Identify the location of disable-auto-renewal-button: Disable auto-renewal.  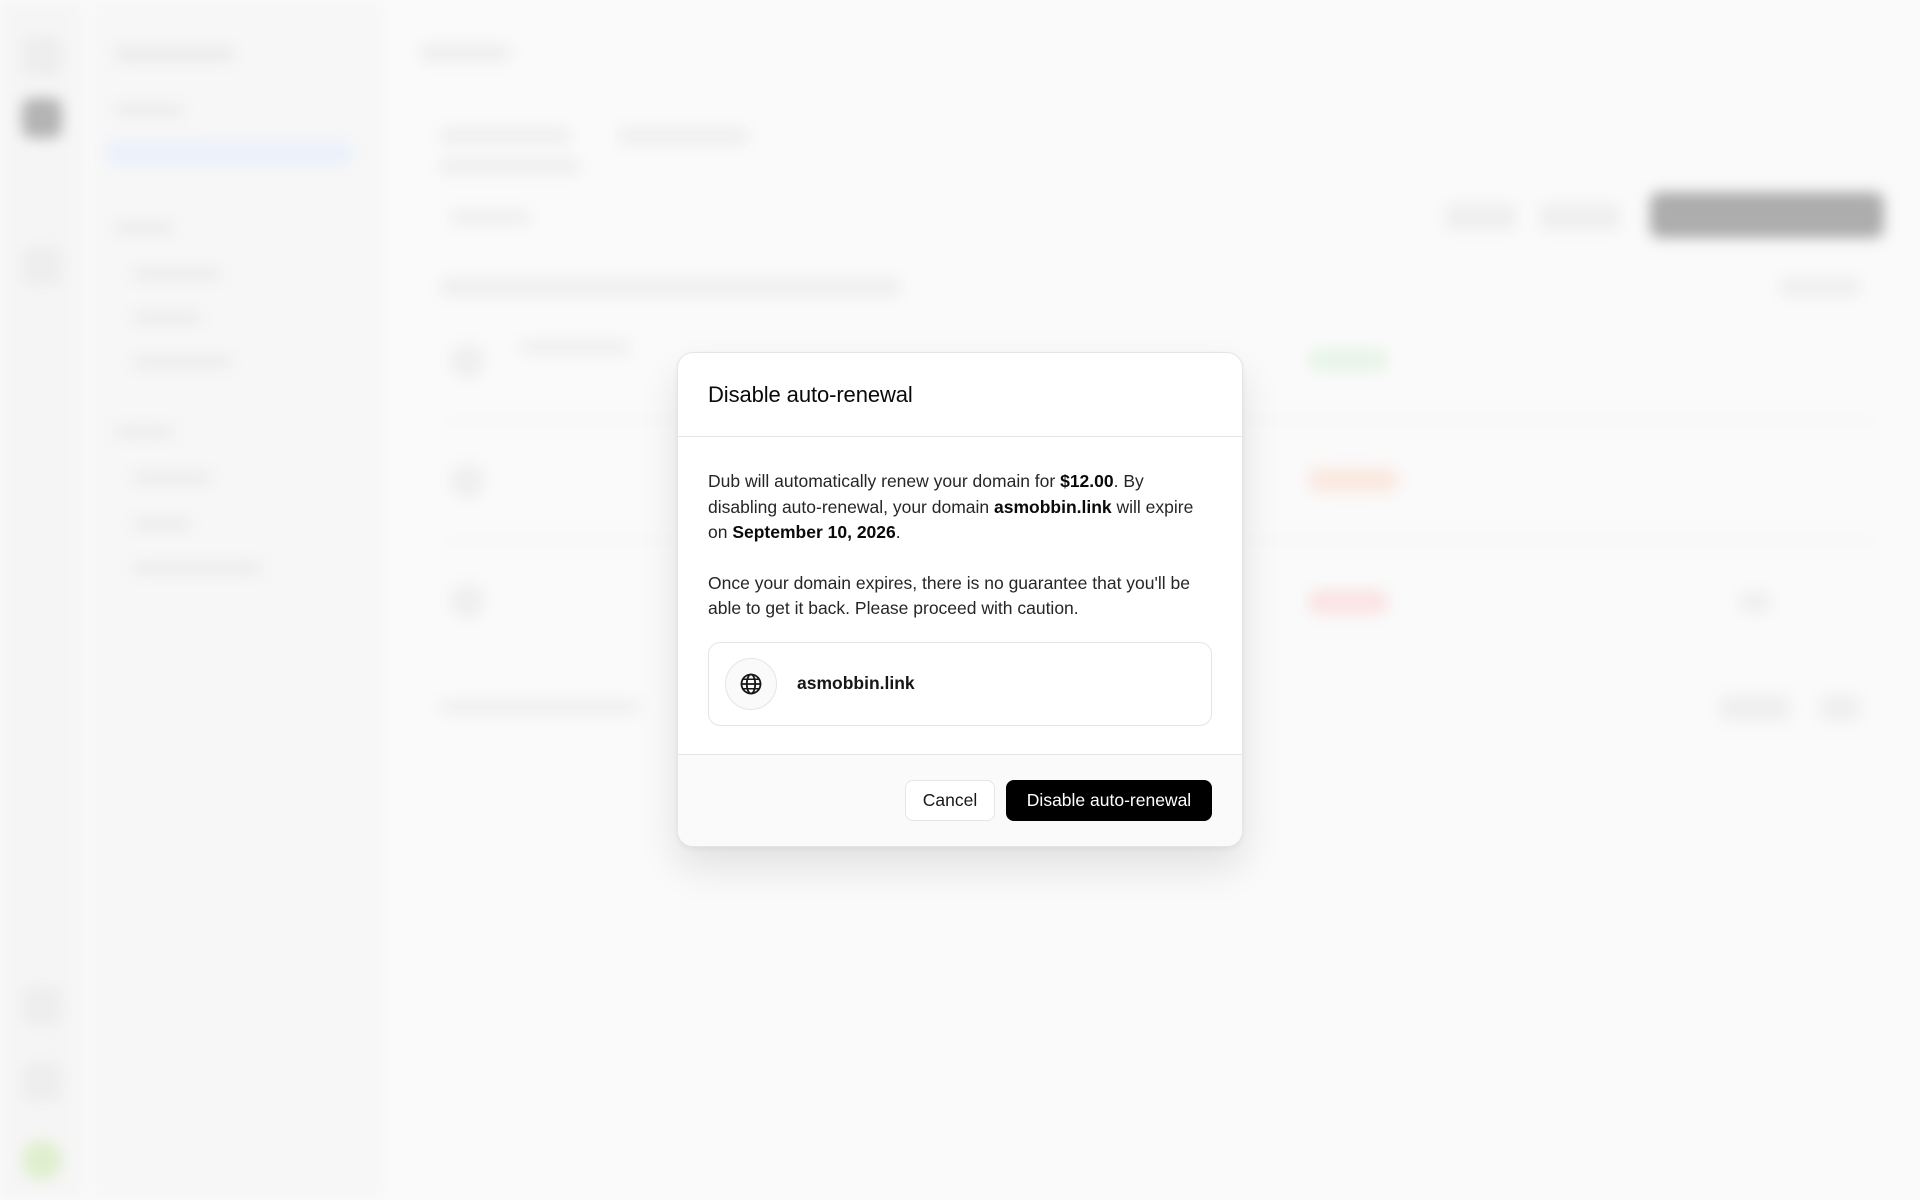
(1109, 800).